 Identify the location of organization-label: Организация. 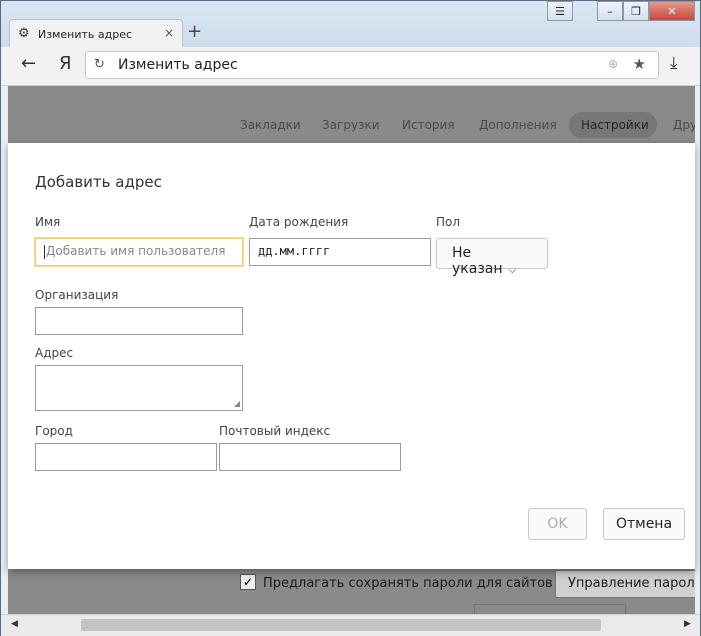
(77, 295).